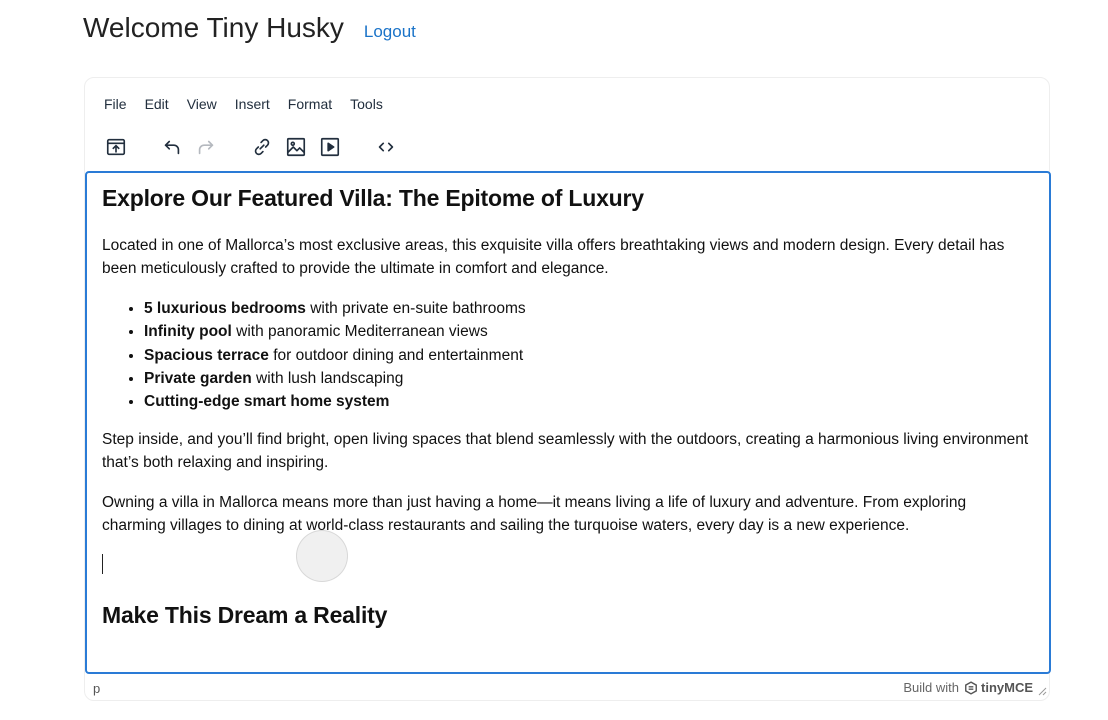 The width and height of the screenshot is (1108, 720). What do you see at coordinates (202, 104) in the screenshot?
I see `menu-view: View` at bounding box center [202, 104].